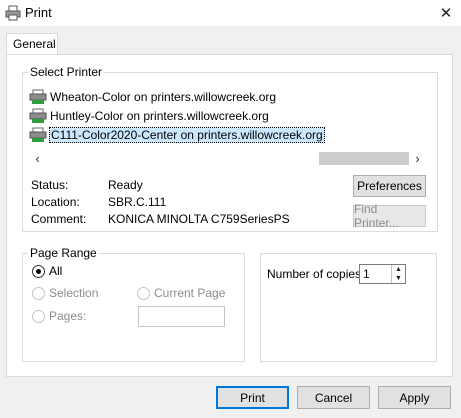  What do you see at coordinates (38, 271) in the screenshot?
I see `radio-checked-icon` at bounding box center [38, 271].